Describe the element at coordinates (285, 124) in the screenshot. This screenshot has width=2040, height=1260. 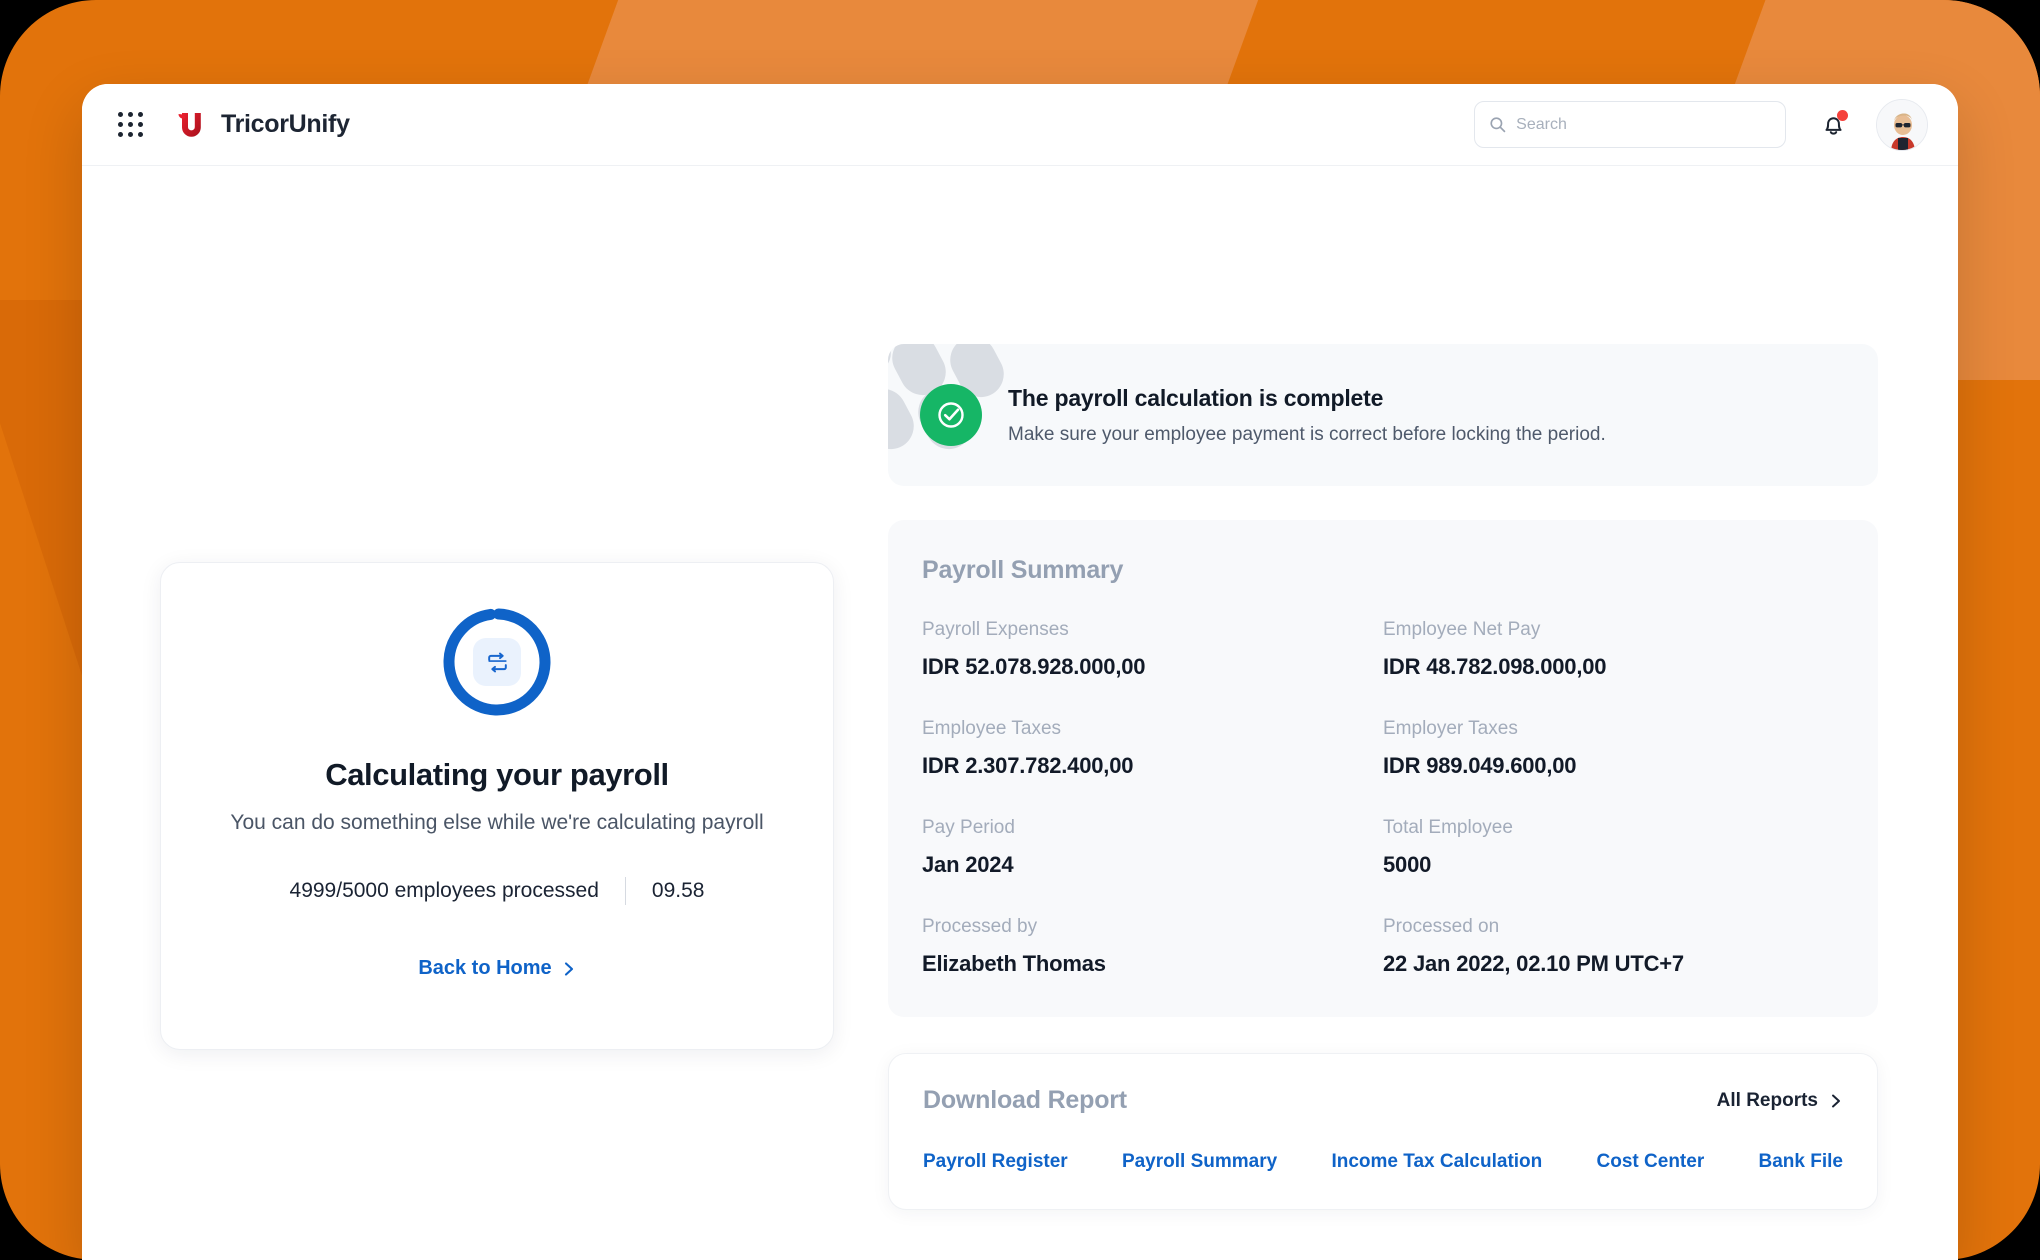
I see `brand-name: TricorUnify` at that location.